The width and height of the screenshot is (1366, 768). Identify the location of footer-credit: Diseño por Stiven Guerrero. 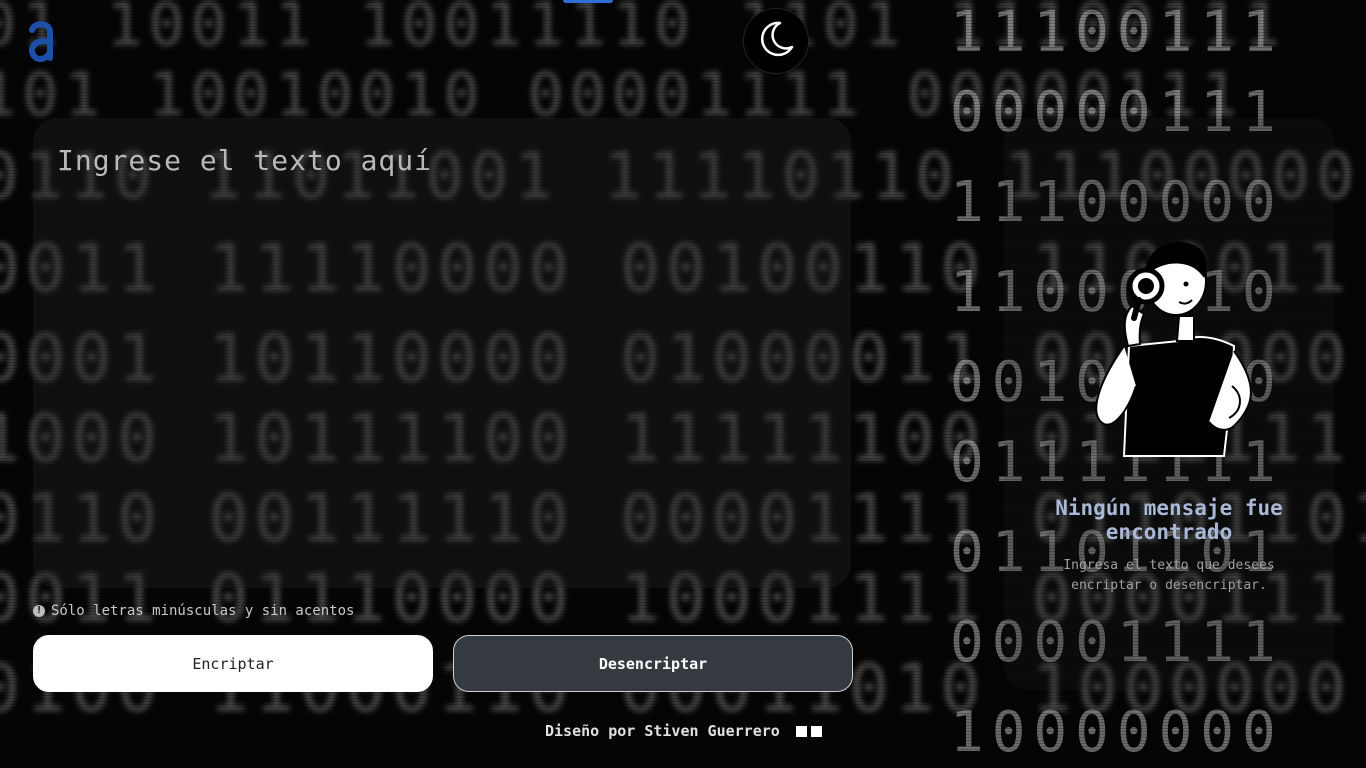
(662, 731).